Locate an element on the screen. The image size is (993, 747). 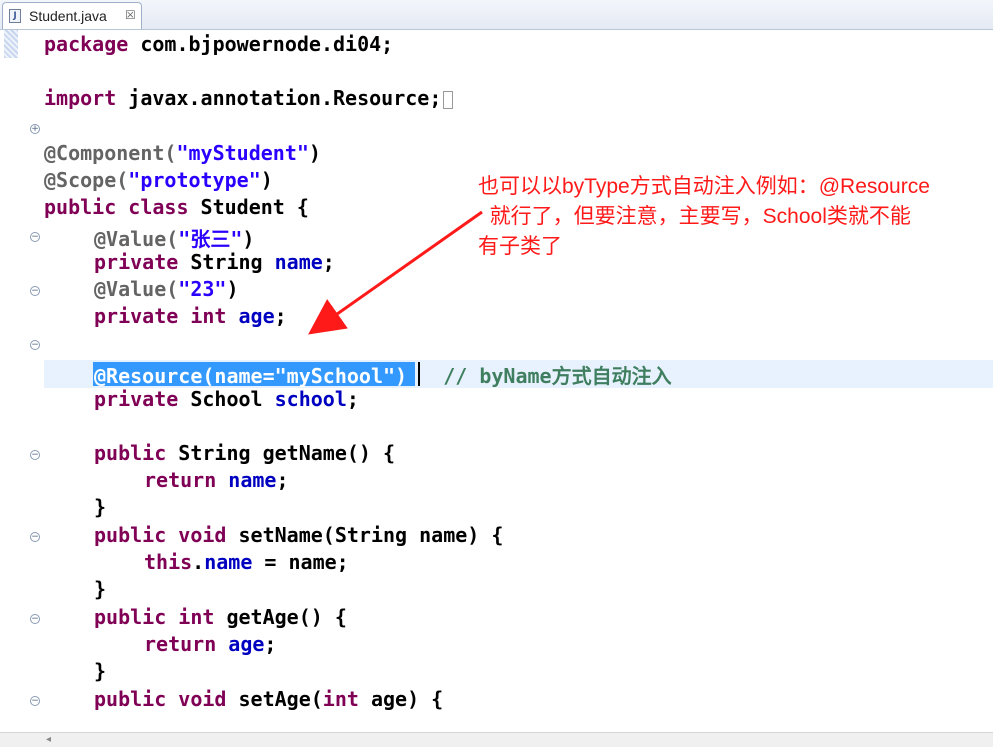
callout-line: 也可以以byType方式自动注入例如：@Resource is located at coordinates (704, 186).